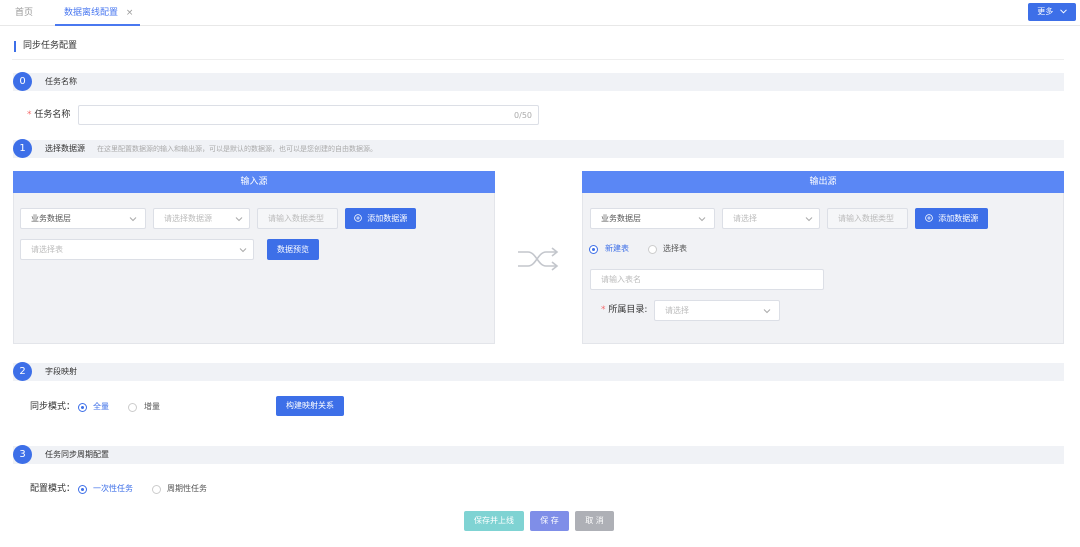 The image size is (1080, 547). I want to click on task-name-label-text: 任务名称, so click(52, 115).